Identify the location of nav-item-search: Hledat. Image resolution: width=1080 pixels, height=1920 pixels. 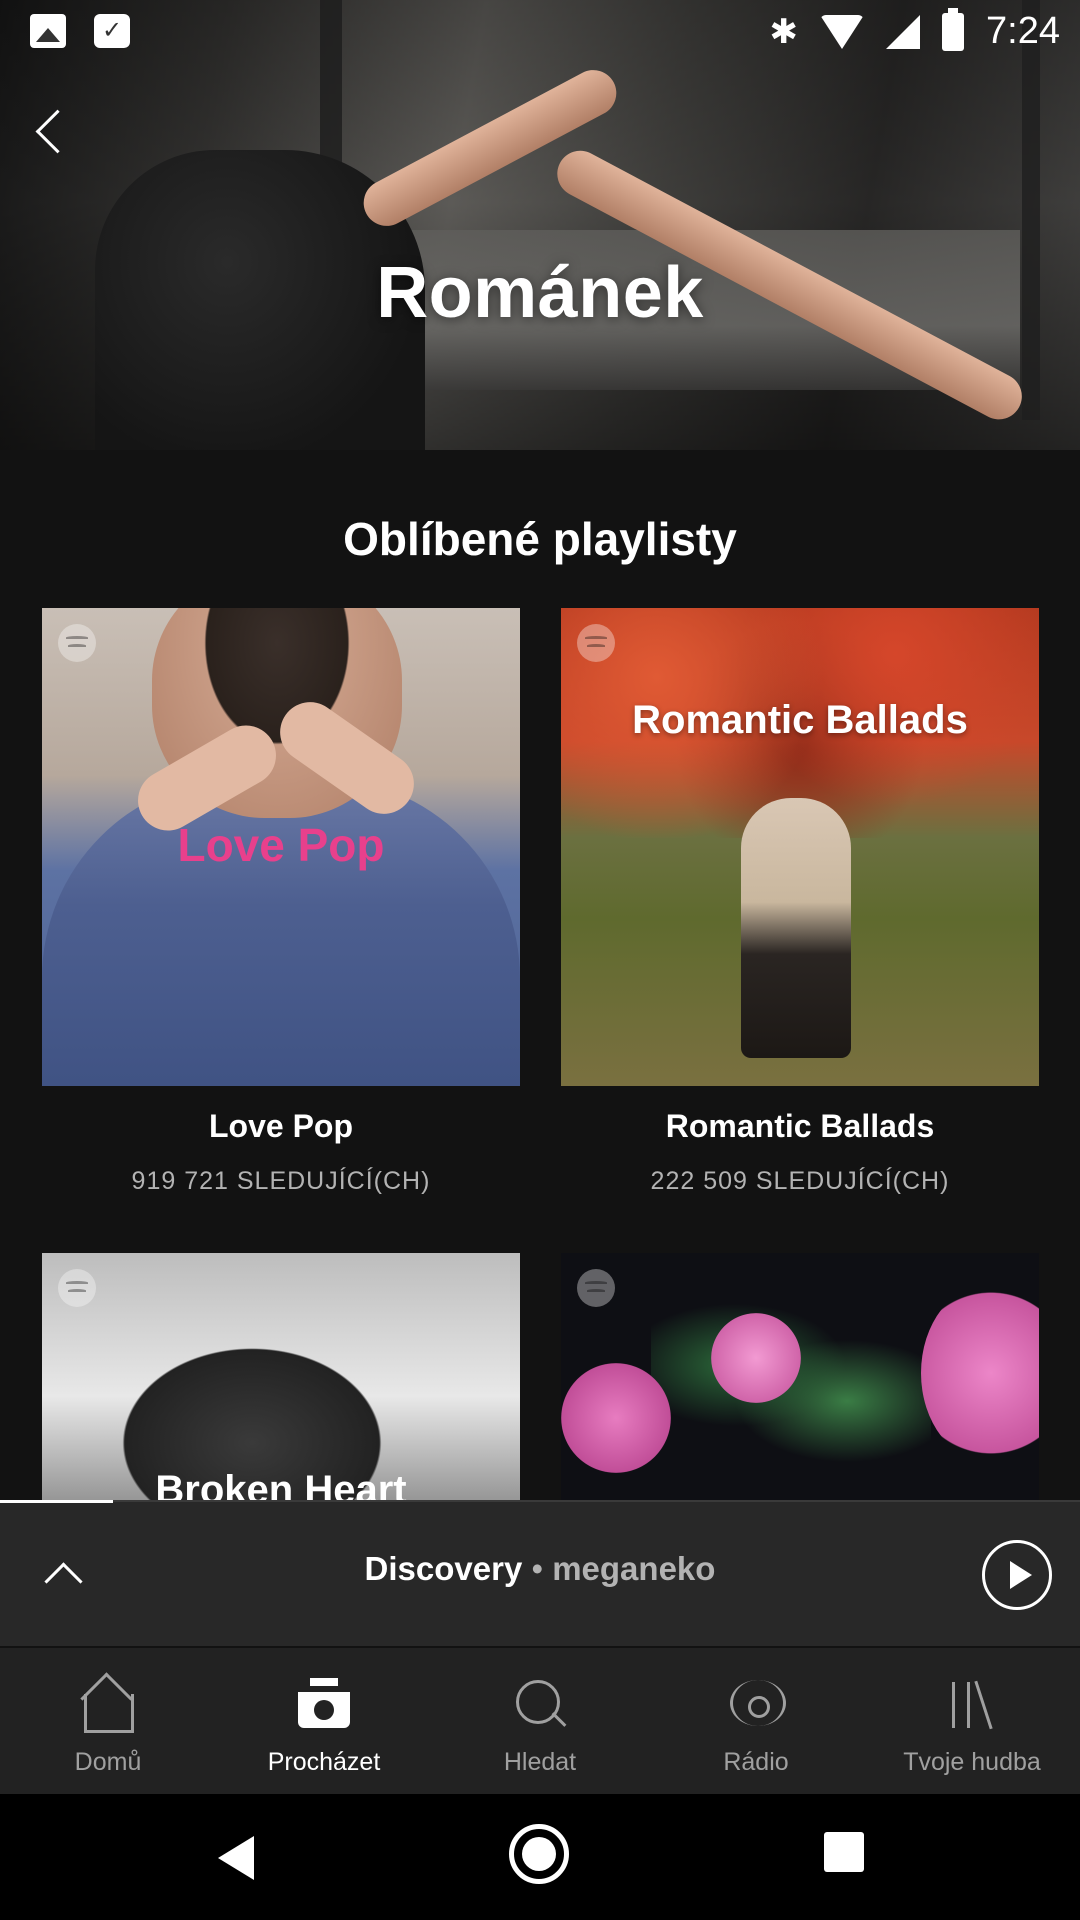
(540, 1721).